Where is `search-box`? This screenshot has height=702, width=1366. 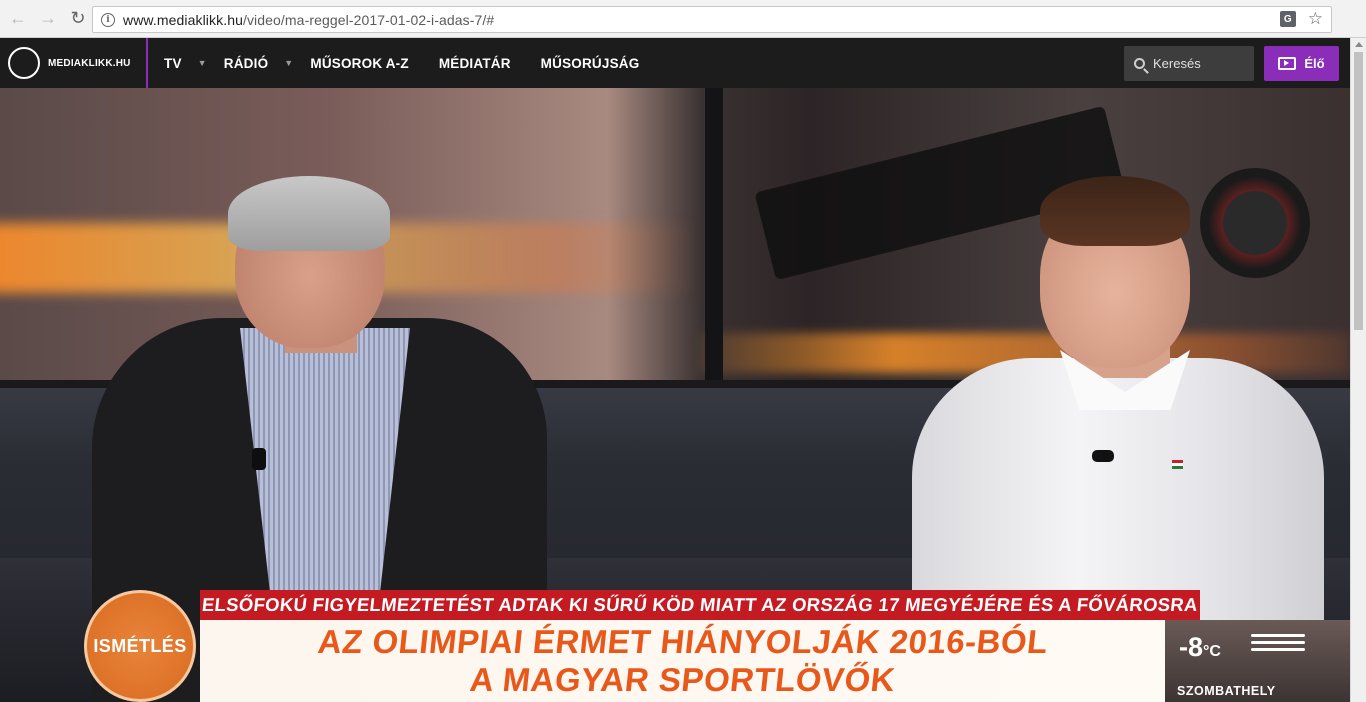
search-box is located at coordinates (1189, 63).